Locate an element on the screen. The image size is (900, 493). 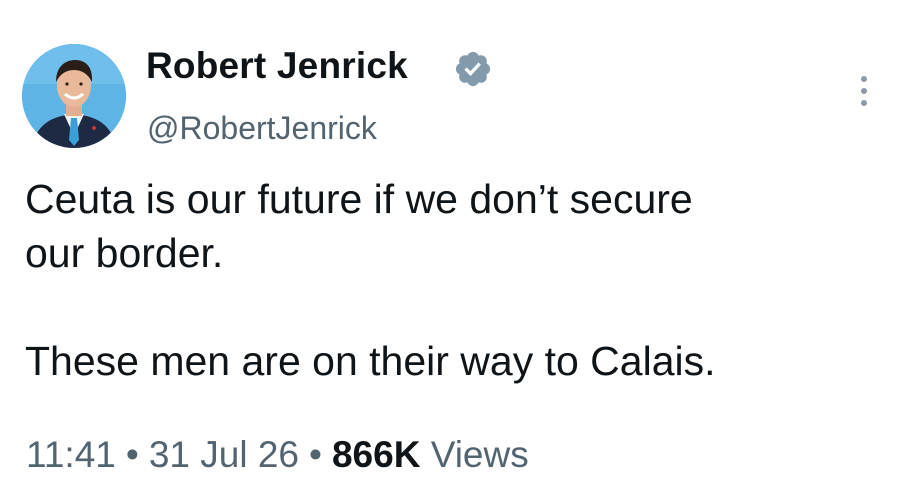
tweet-date: 31 Jul 26 is located at coordinates (224, 454).